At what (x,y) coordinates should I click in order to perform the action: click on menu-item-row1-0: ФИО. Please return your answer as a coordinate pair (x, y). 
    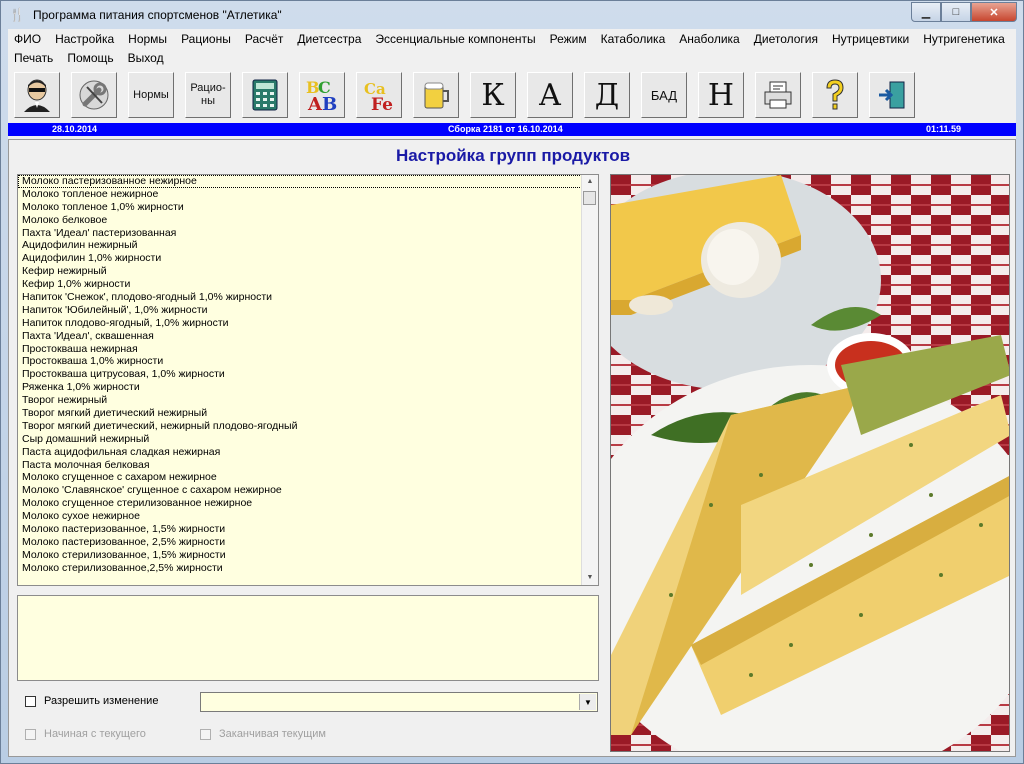
    Looking at the image, I should click on (31, 39).